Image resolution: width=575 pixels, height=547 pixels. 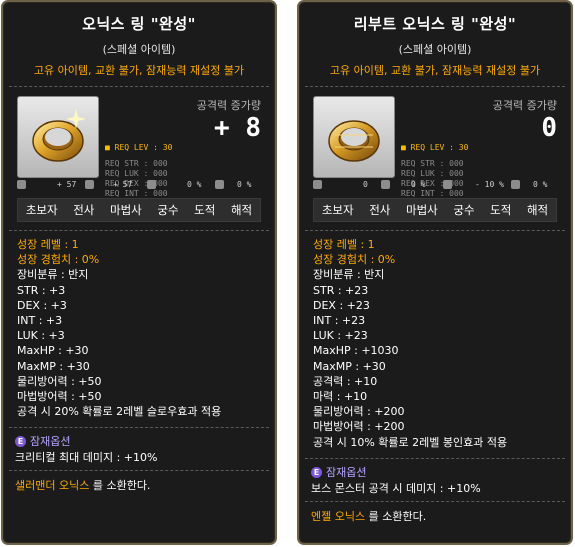 I want to click on stat-line: LUK : +3, so click(x=41, y=336).